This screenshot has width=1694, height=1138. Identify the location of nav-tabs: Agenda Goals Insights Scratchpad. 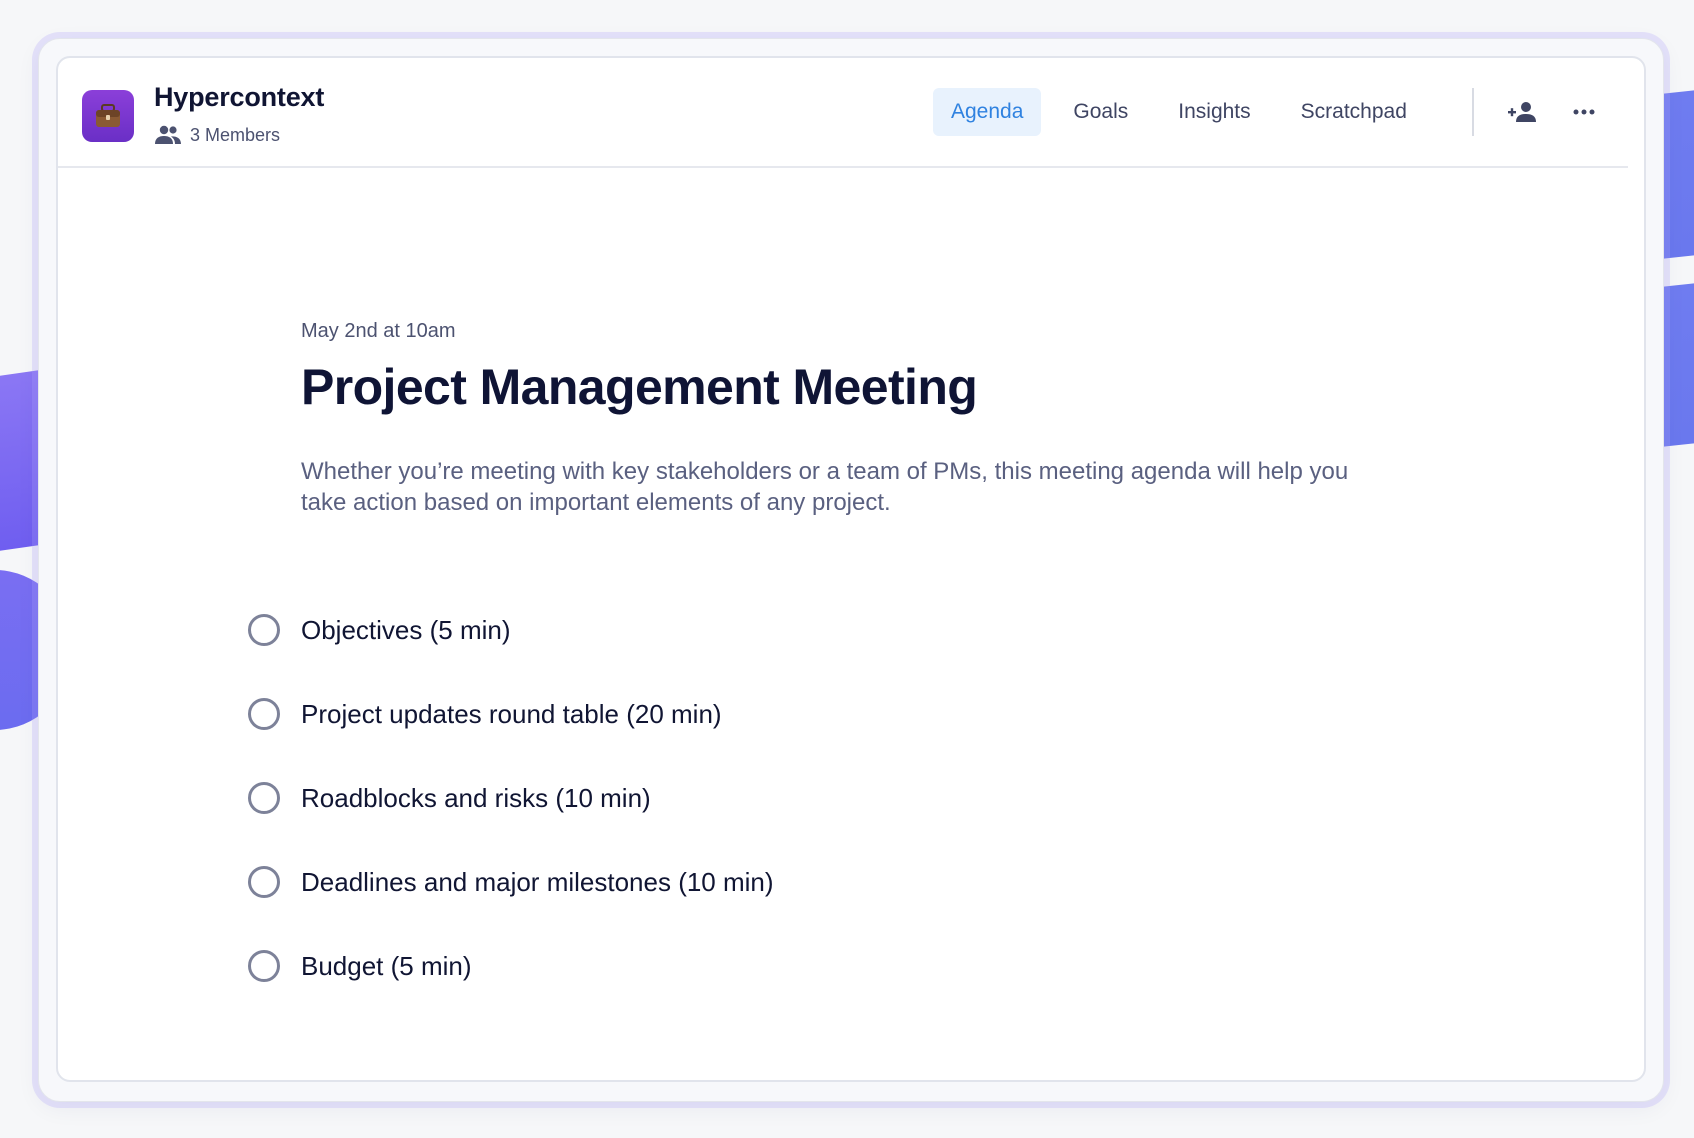
(1186, 112).